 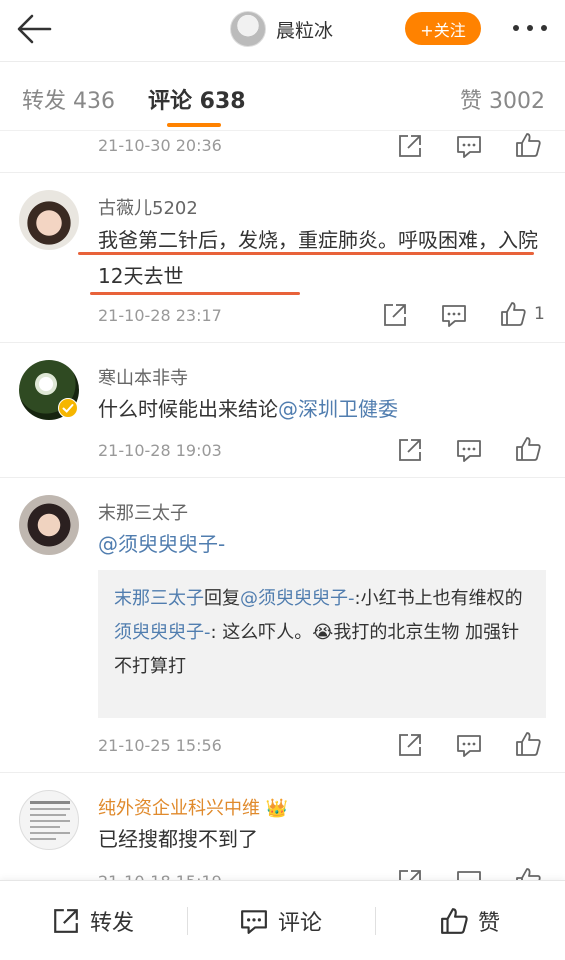 I want to click on author-name: 晨粒冰, so click(x=304, y=29).